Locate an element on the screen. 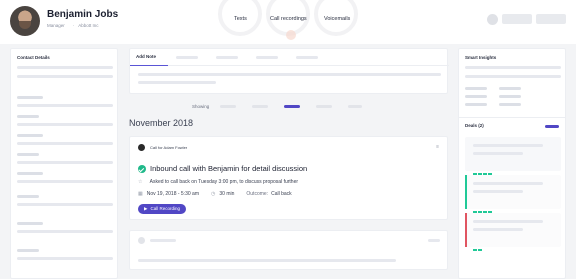 This screenshot has width=576, height=279. outcome-value: Call back is located at coordinates (281, 194).